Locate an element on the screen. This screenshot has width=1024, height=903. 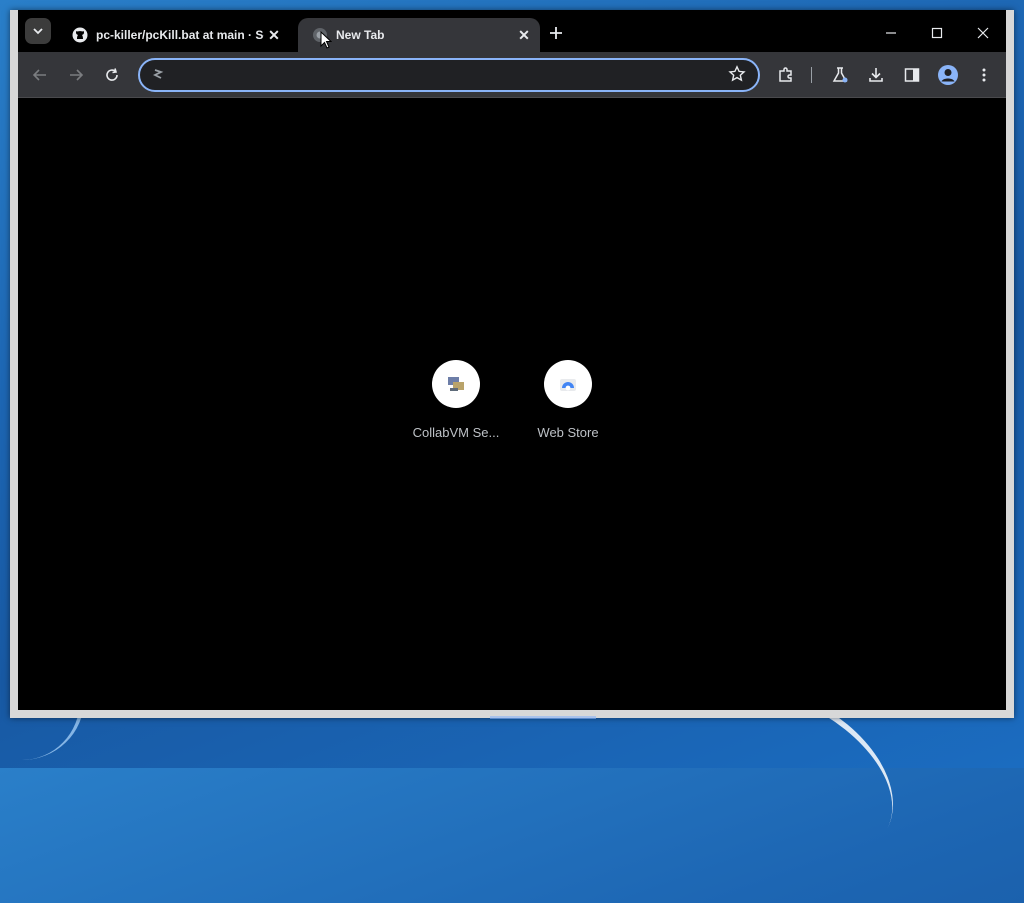
forward-button is located at coordinates (76, 75).